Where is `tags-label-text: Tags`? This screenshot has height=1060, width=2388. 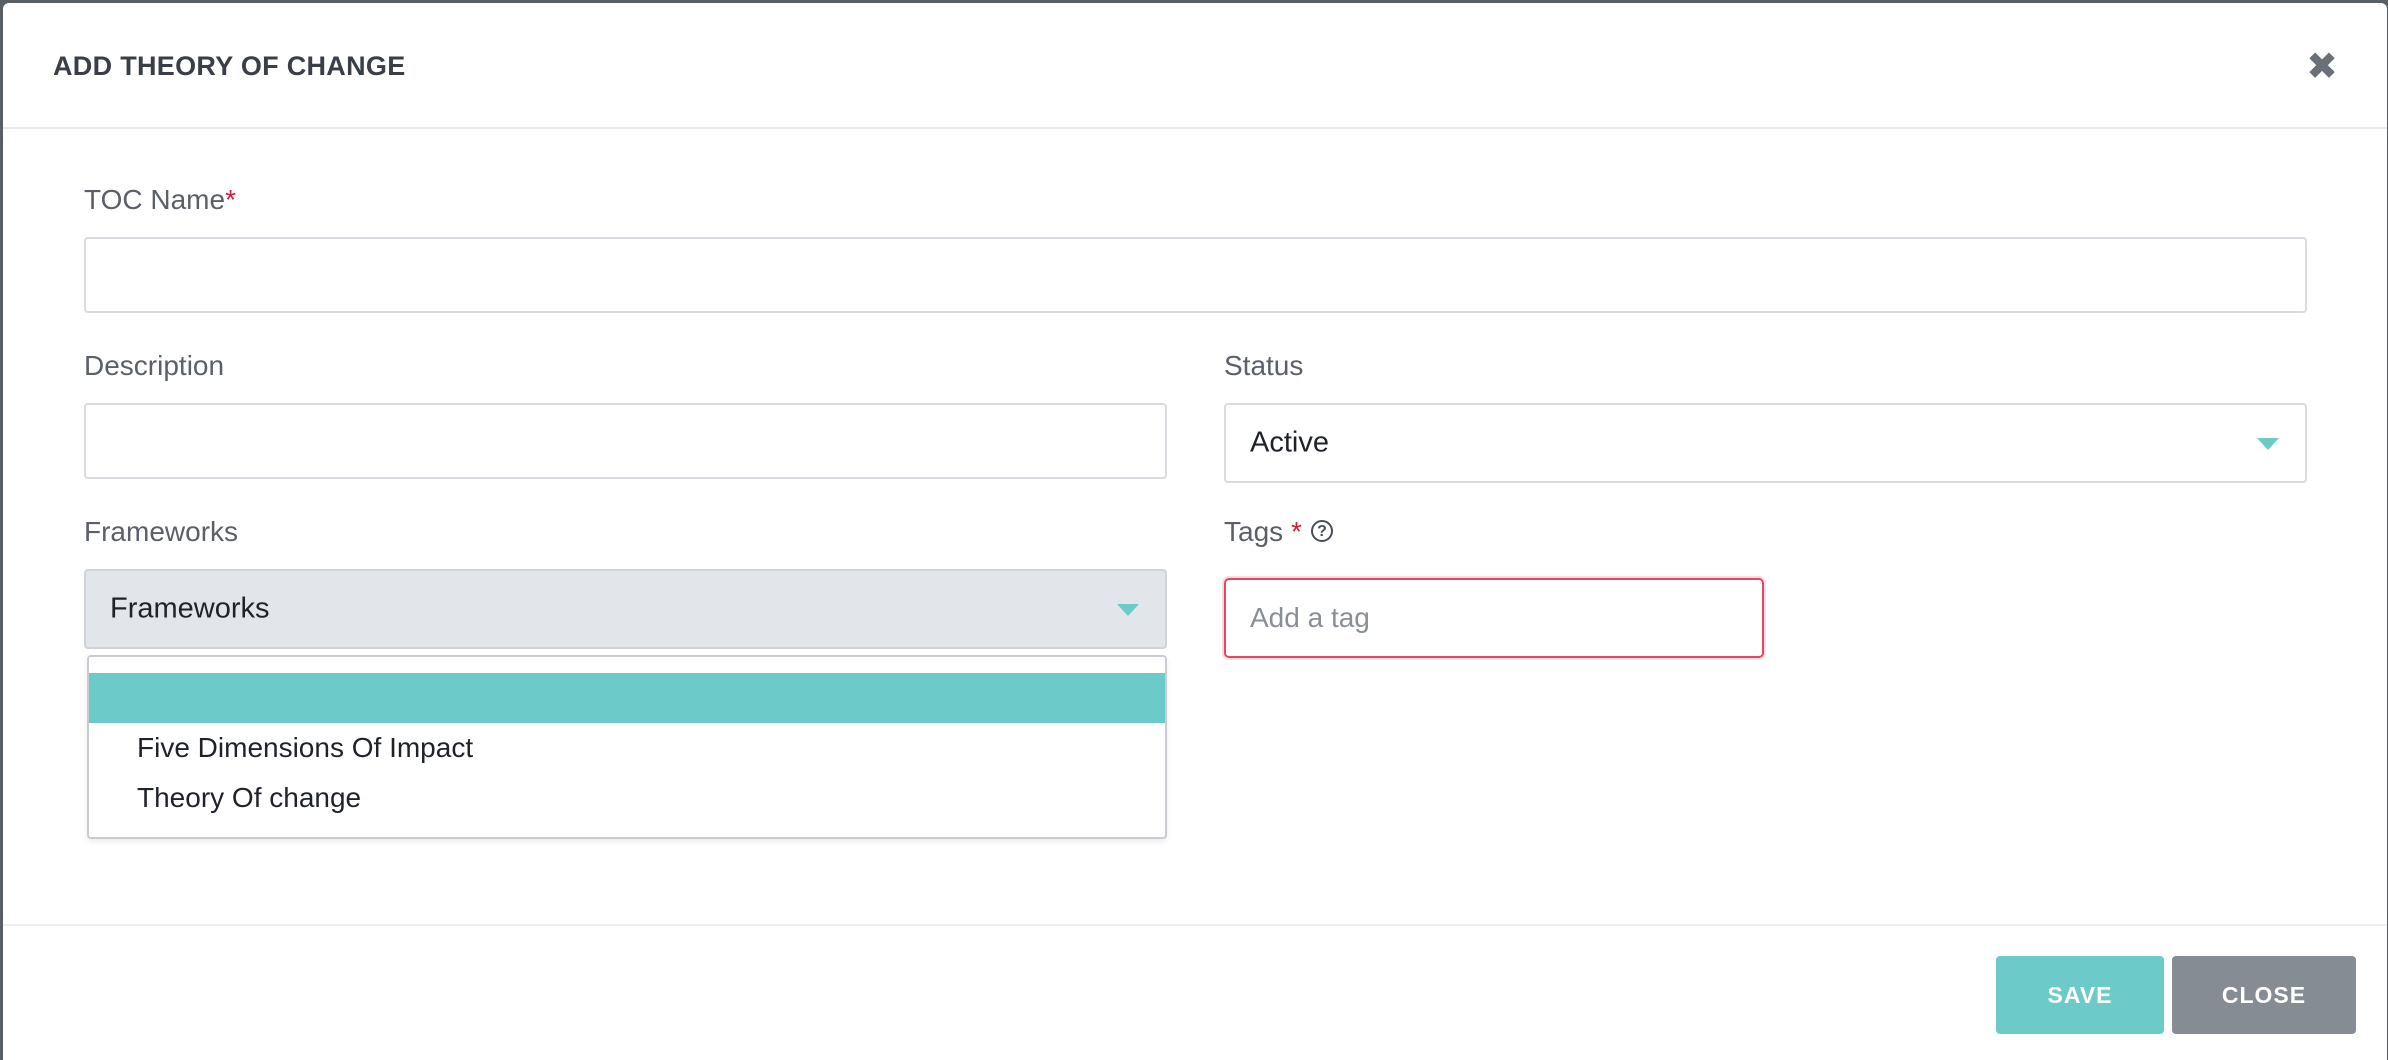
tags-label-text: Tags is located at coordinates (1254, 531).